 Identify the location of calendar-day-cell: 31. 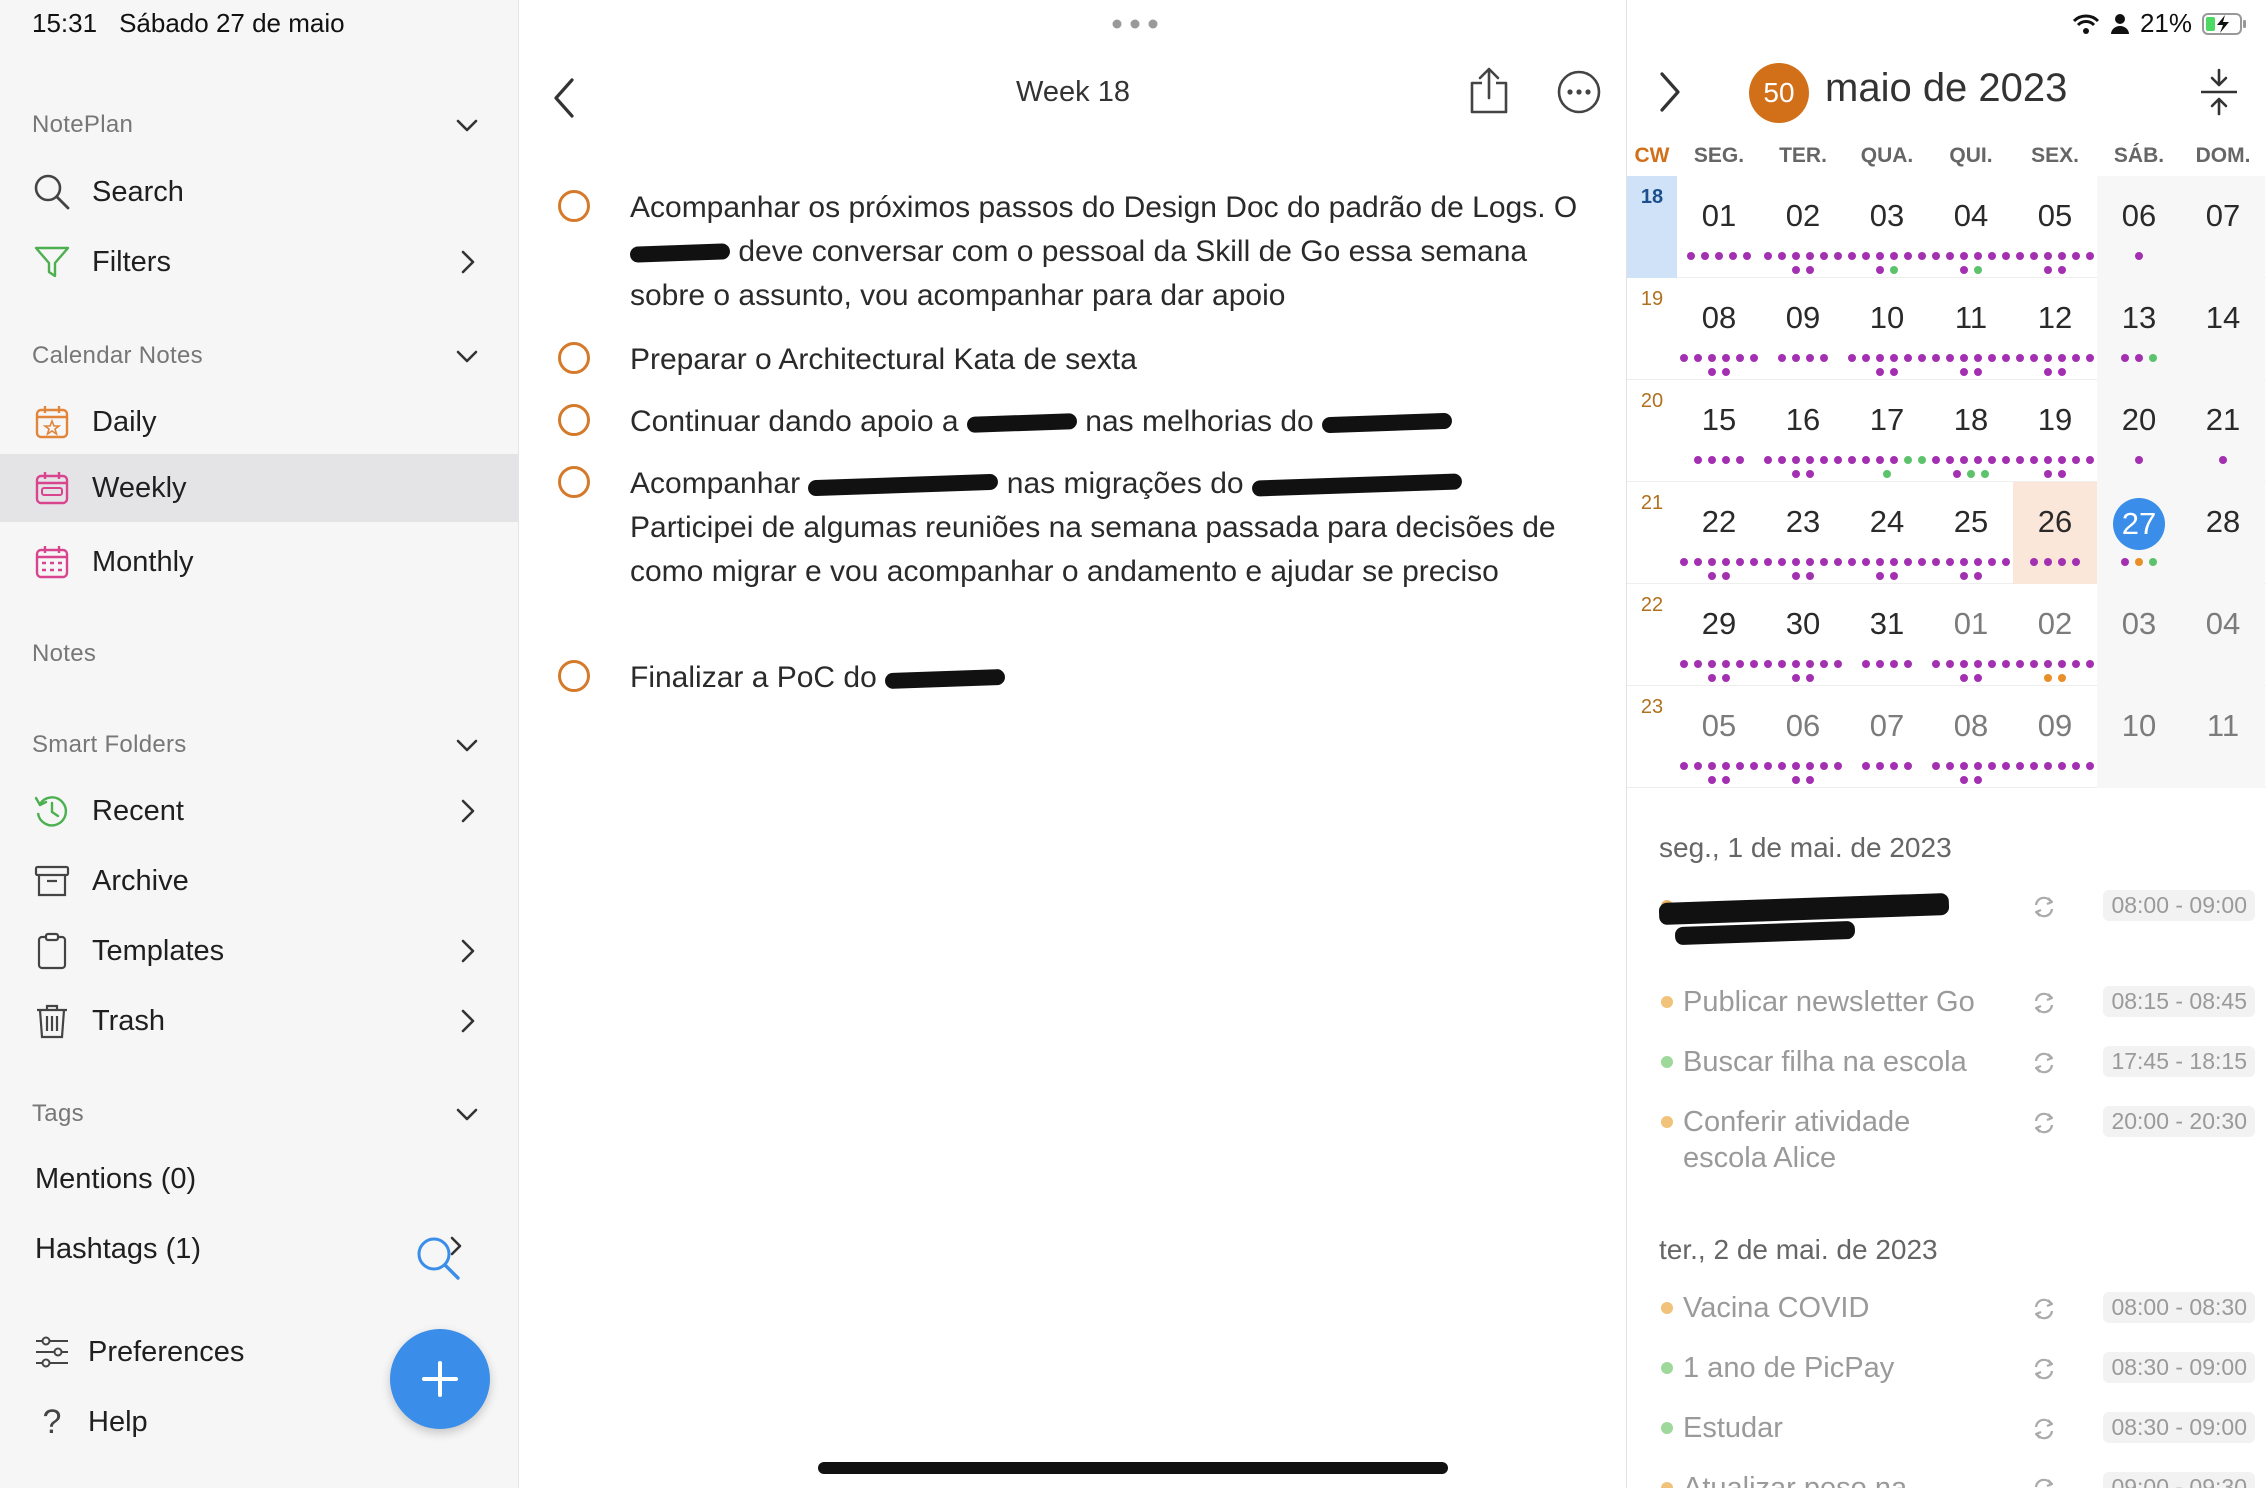
(1887, 635).